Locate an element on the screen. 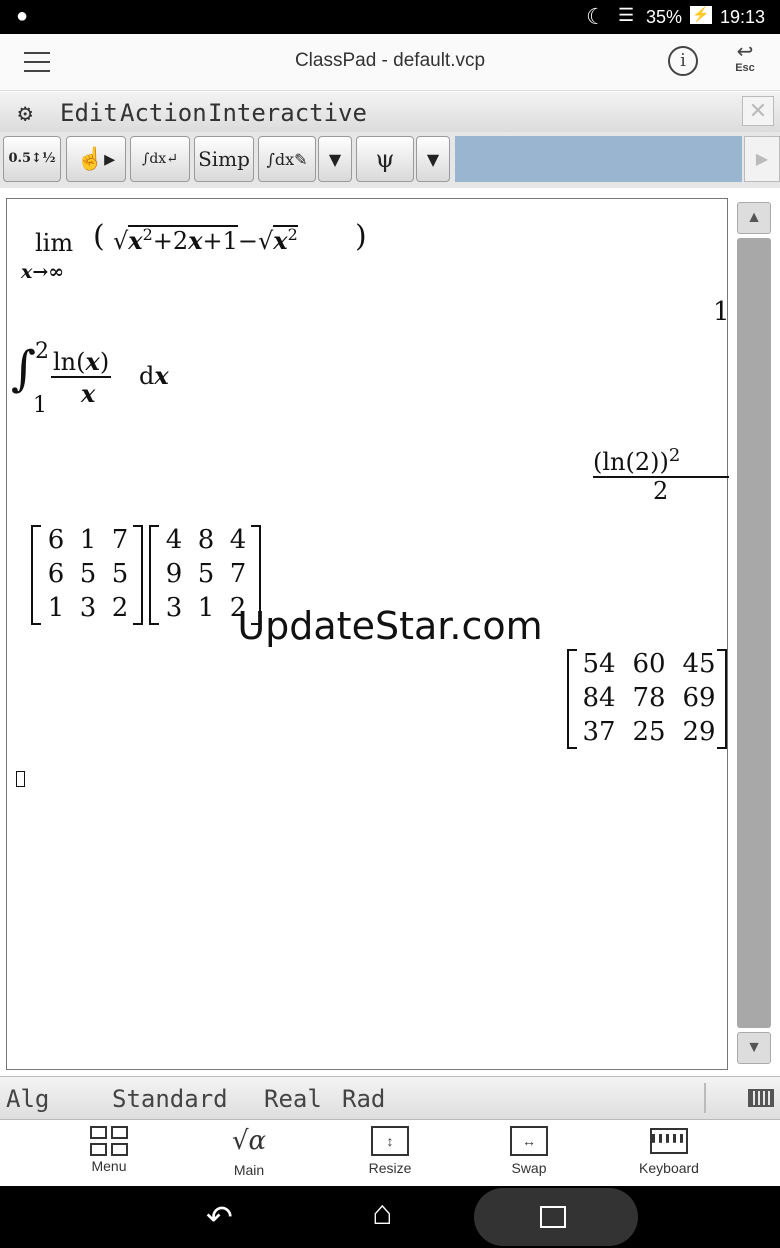  recent-apps-button is located at coordinates (556, 1217).